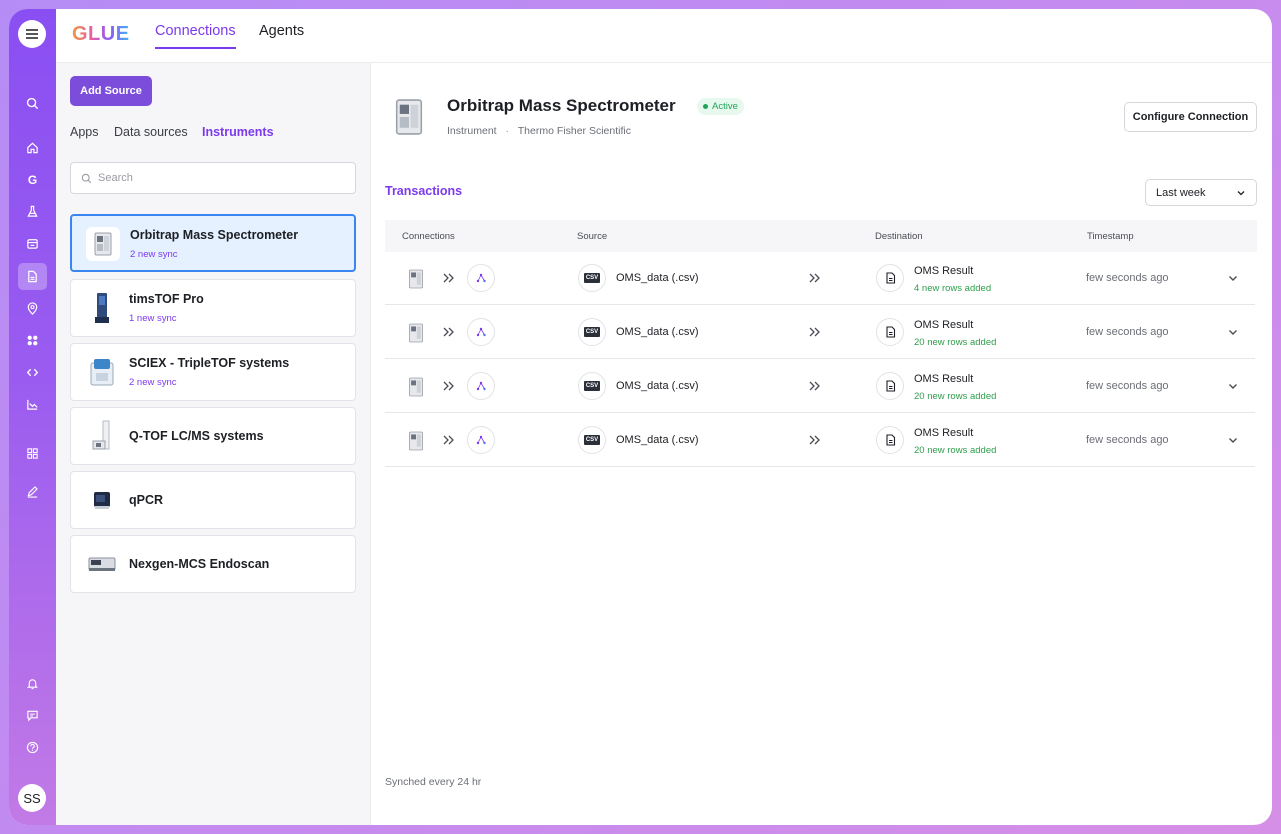 The height and width of the screenshot is (834, 1281). Describe the element at coordinates (32, 340) in the screenshot. I see `rail-apps` at that location.